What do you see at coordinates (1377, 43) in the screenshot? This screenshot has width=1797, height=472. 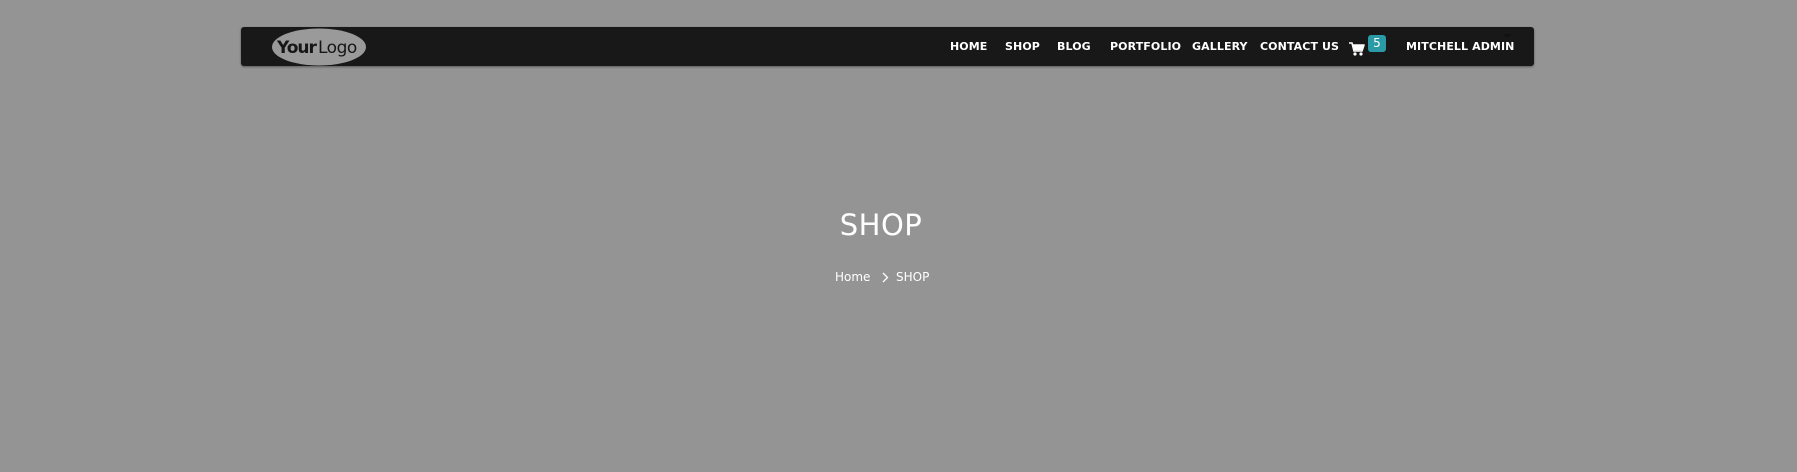 I see `cart-count-badge: 5` at bounding box center [1377, 43].